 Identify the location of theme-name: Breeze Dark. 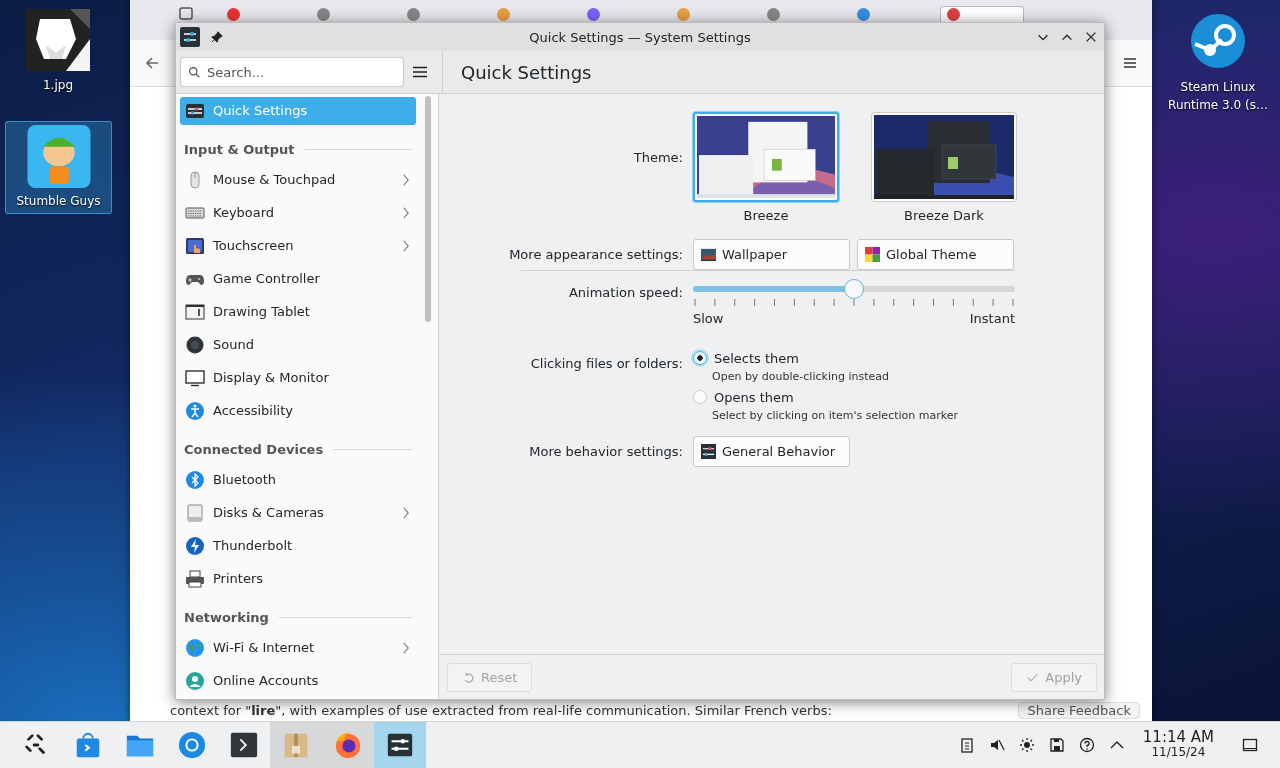
(944, 215).